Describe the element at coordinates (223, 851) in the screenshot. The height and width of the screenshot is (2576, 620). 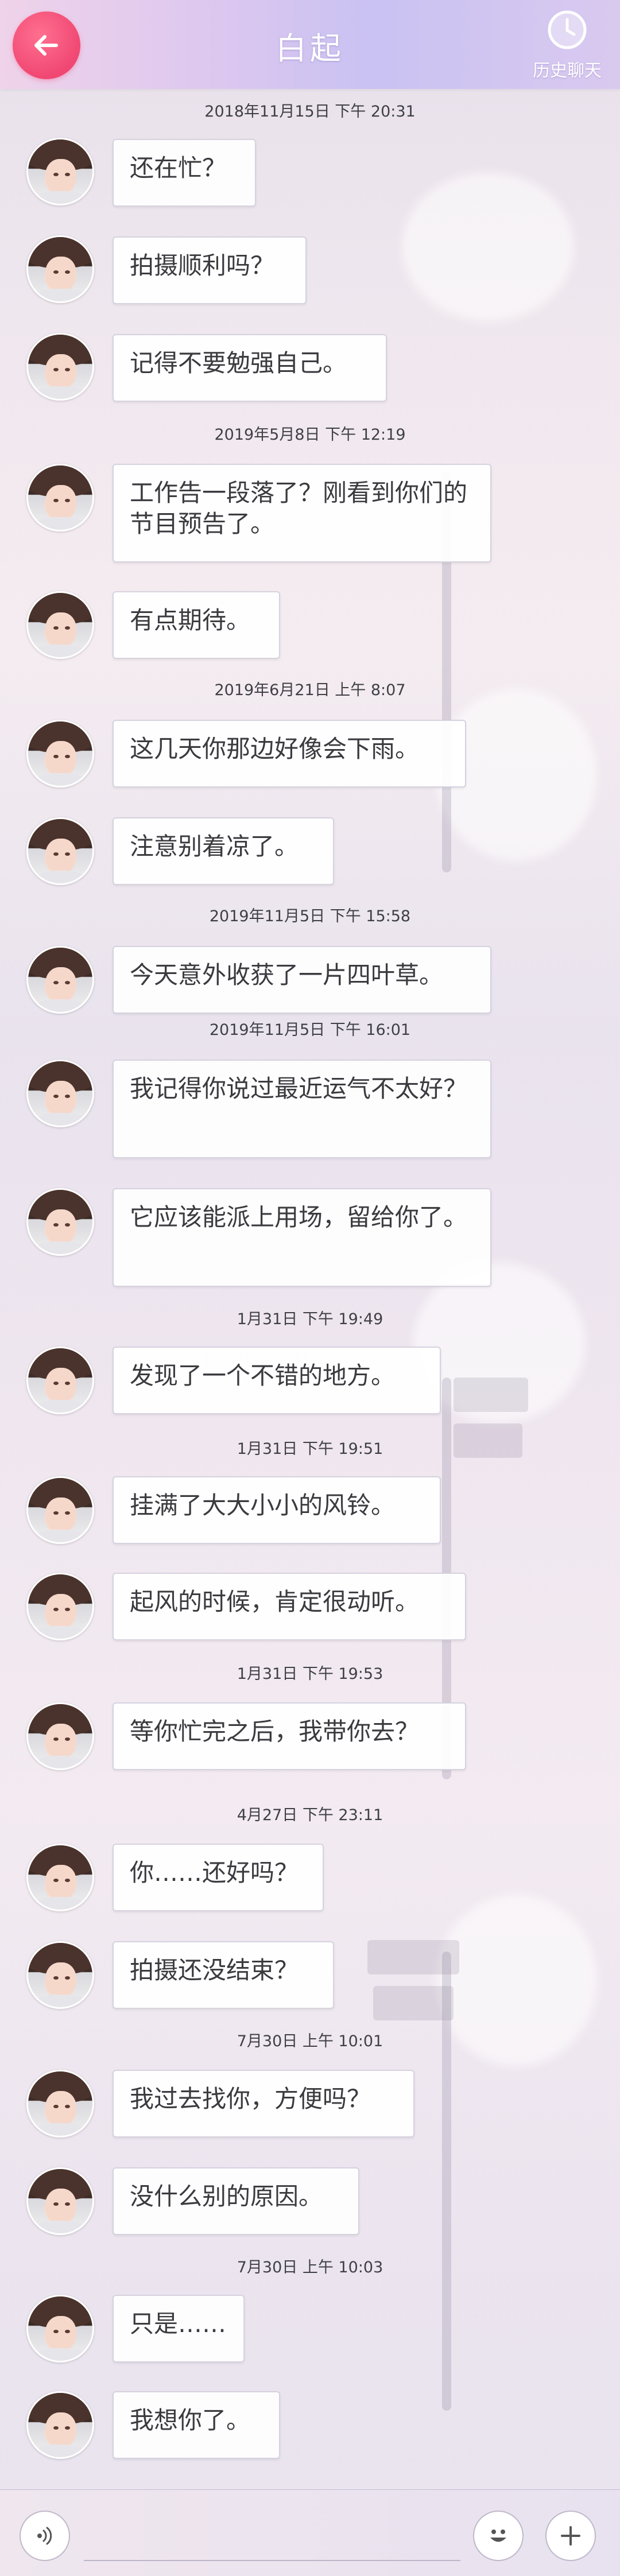
I see `message-bubble: 注意别着凉了。` at that location.